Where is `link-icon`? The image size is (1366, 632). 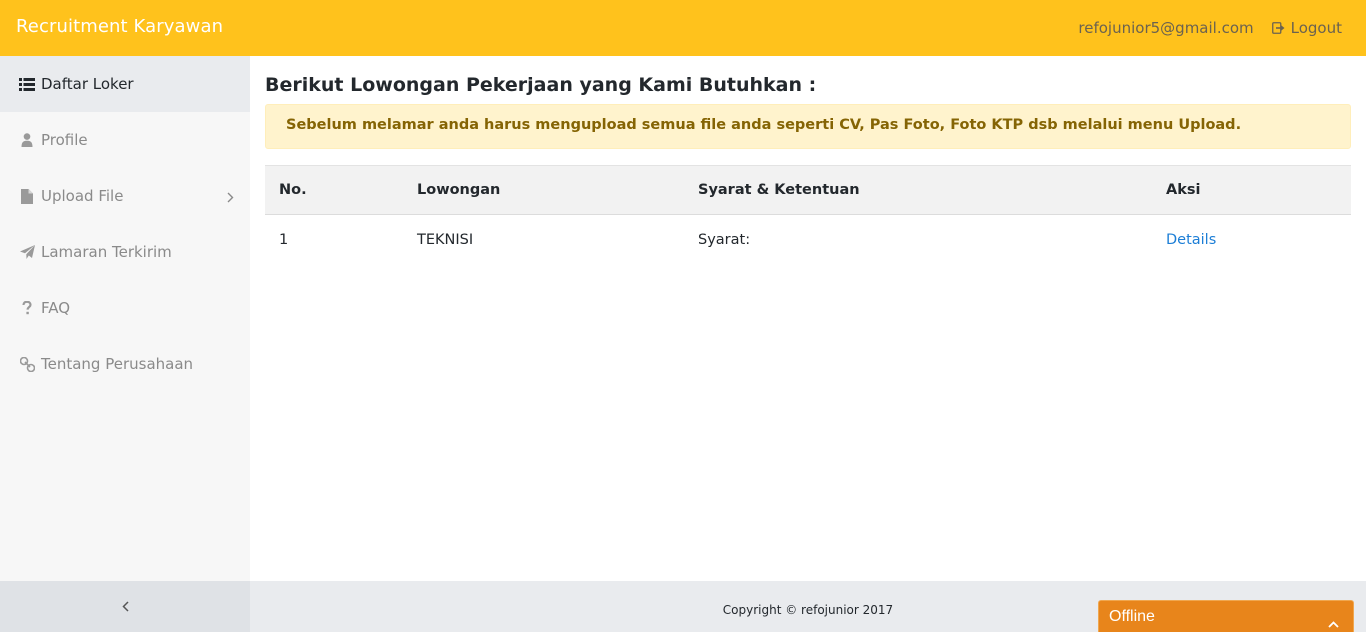
link-icon is located at coordinates (27, 364).